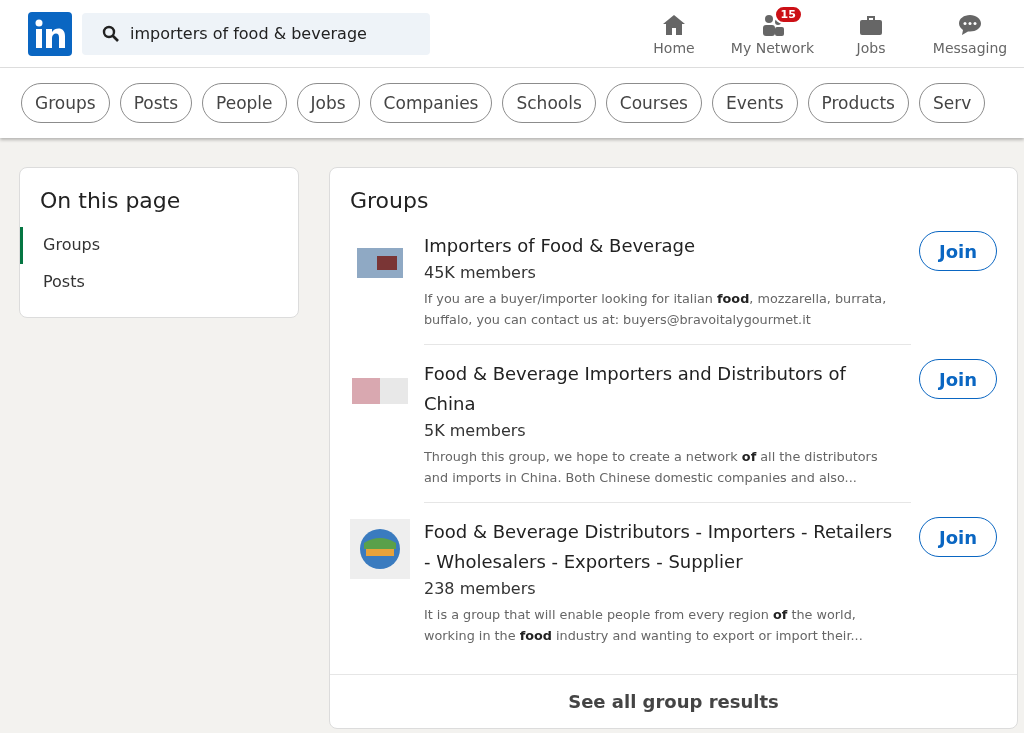  Describe the element at coordinates (673, 701) in the screenshot. I see `see-all-link: See all group results` at that location.